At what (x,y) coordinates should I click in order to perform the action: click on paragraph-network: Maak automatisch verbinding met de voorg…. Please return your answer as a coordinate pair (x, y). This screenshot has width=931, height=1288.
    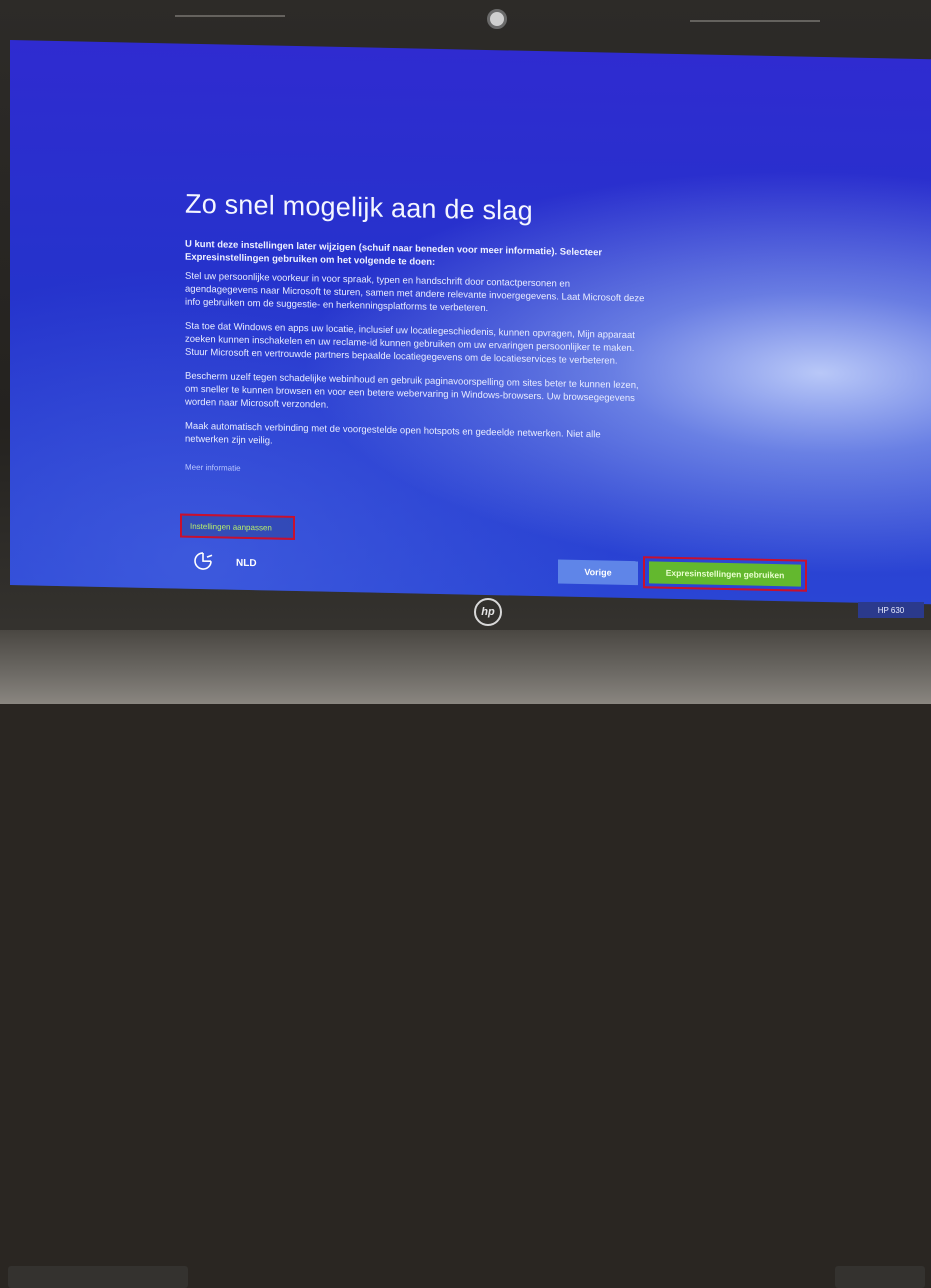
    Looking at the image, I should click on (393, 433).